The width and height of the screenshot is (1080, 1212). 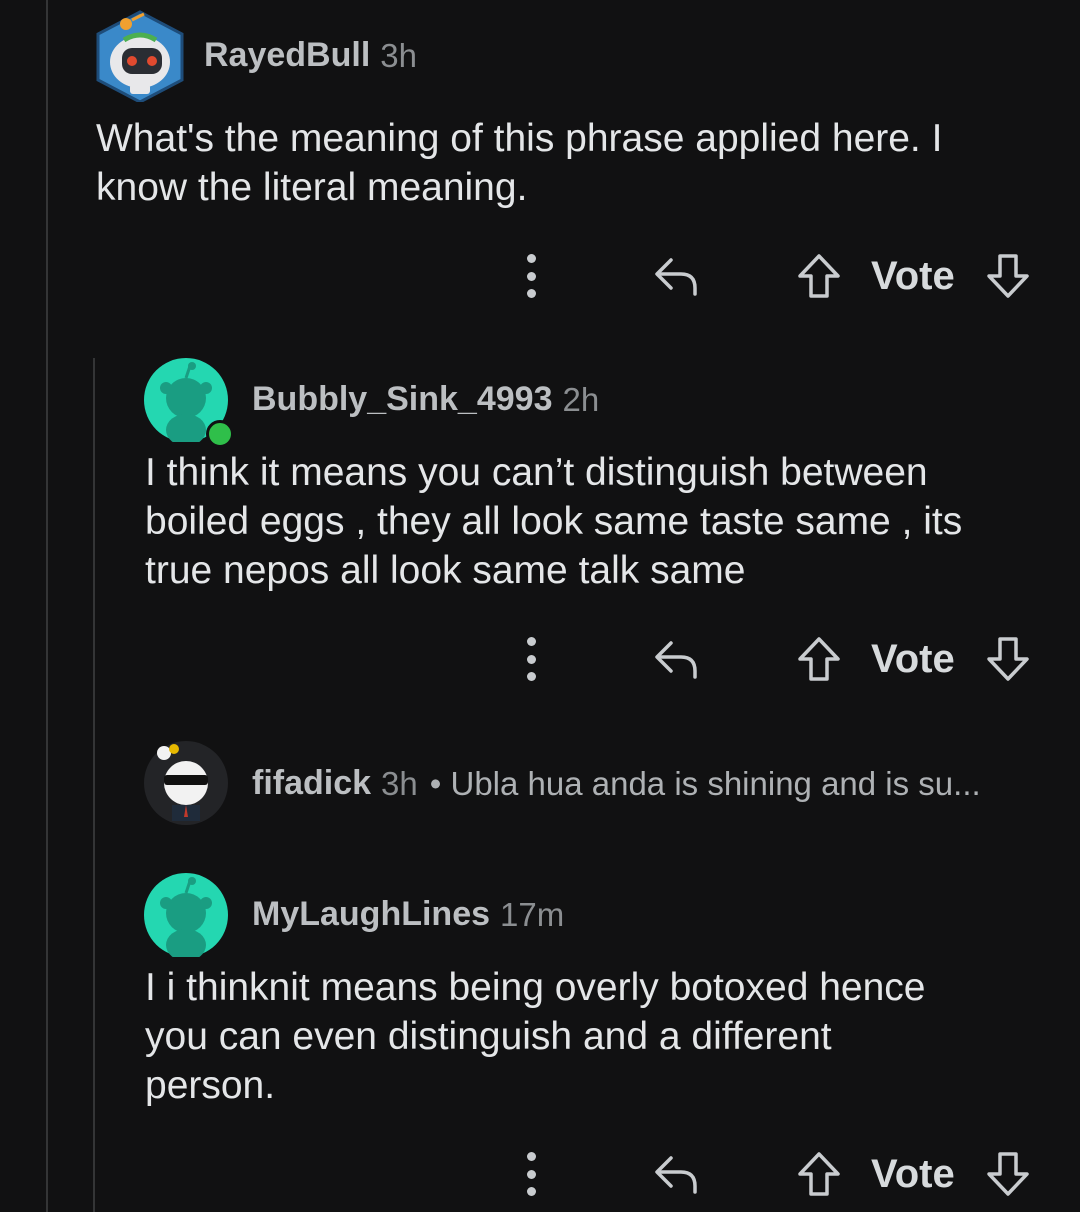 I want to click on comment-line: you can even distinguish and a different, so click(x=488, y=1036).